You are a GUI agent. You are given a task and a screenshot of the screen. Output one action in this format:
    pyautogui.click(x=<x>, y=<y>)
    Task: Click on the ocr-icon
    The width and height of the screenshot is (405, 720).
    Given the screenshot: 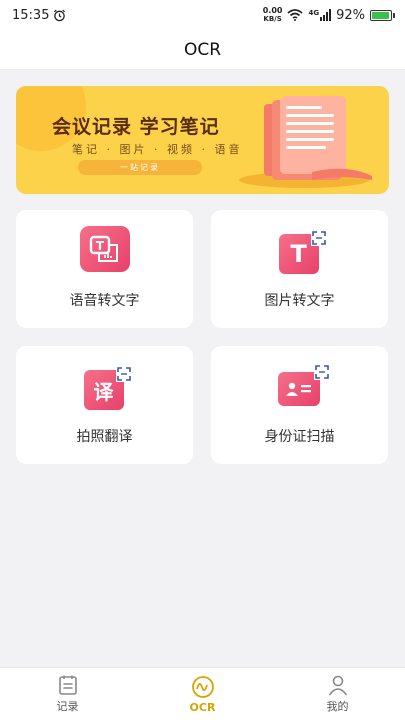 What is the action you would take?
    pyautogui.click(x=202, y=686)
    